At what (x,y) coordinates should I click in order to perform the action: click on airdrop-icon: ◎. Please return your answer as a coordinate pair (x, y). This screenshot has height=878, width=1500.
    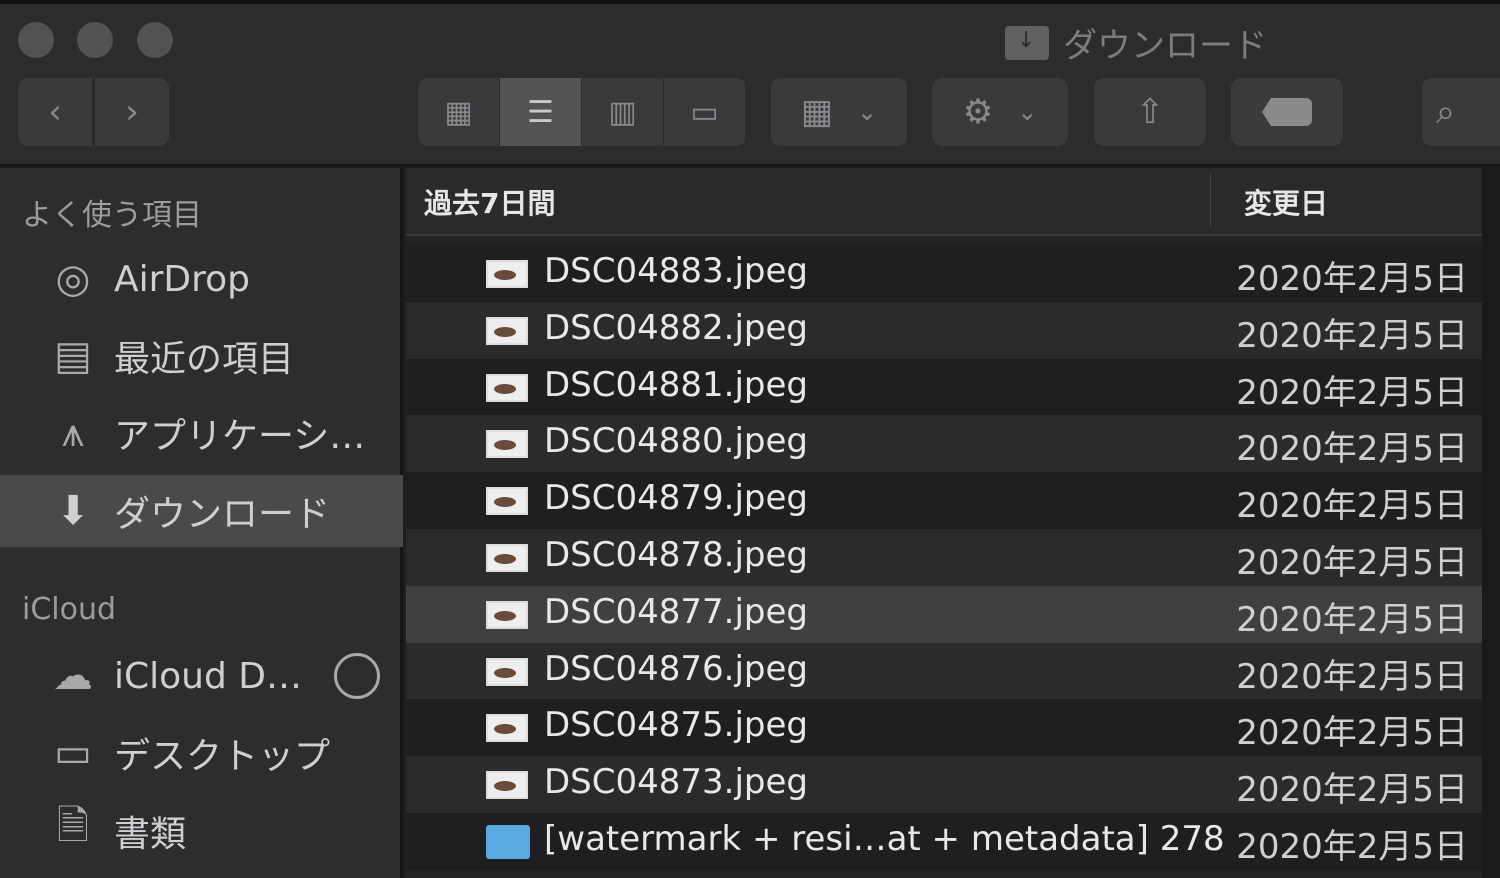
    Looking at the image, I should click on (73, 279).